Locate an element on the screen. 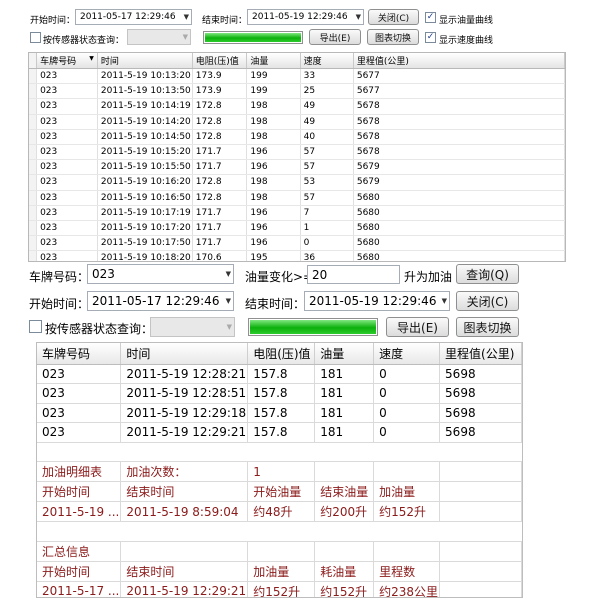 The width and height of the screenshot is (600, 611). table-row: 023 2011-5-19 12:28:51 157.8 181 0 5698 is located at coordinates (279, 393).